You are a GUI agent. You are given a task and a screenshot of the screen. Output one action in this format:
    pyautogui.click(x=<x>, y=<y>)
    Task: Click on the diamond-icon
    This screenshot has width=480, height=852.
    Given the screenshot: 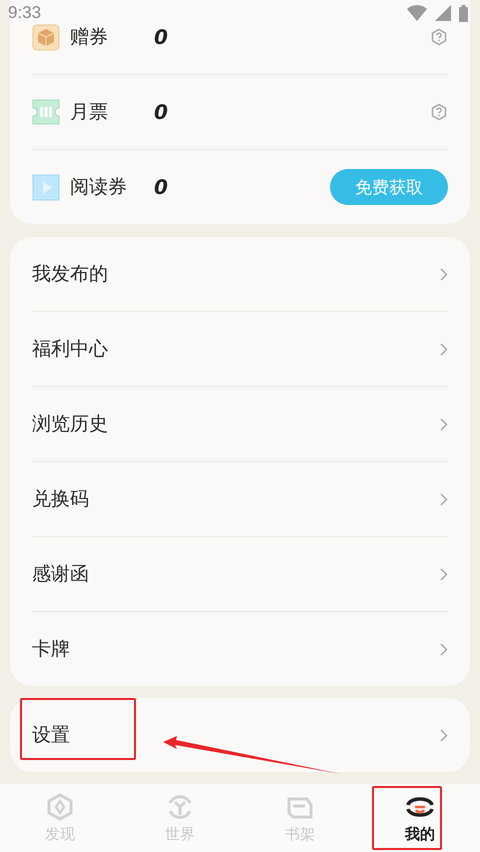 What is the action you would take?
    pyautogui.click(x=60, y=806)
    